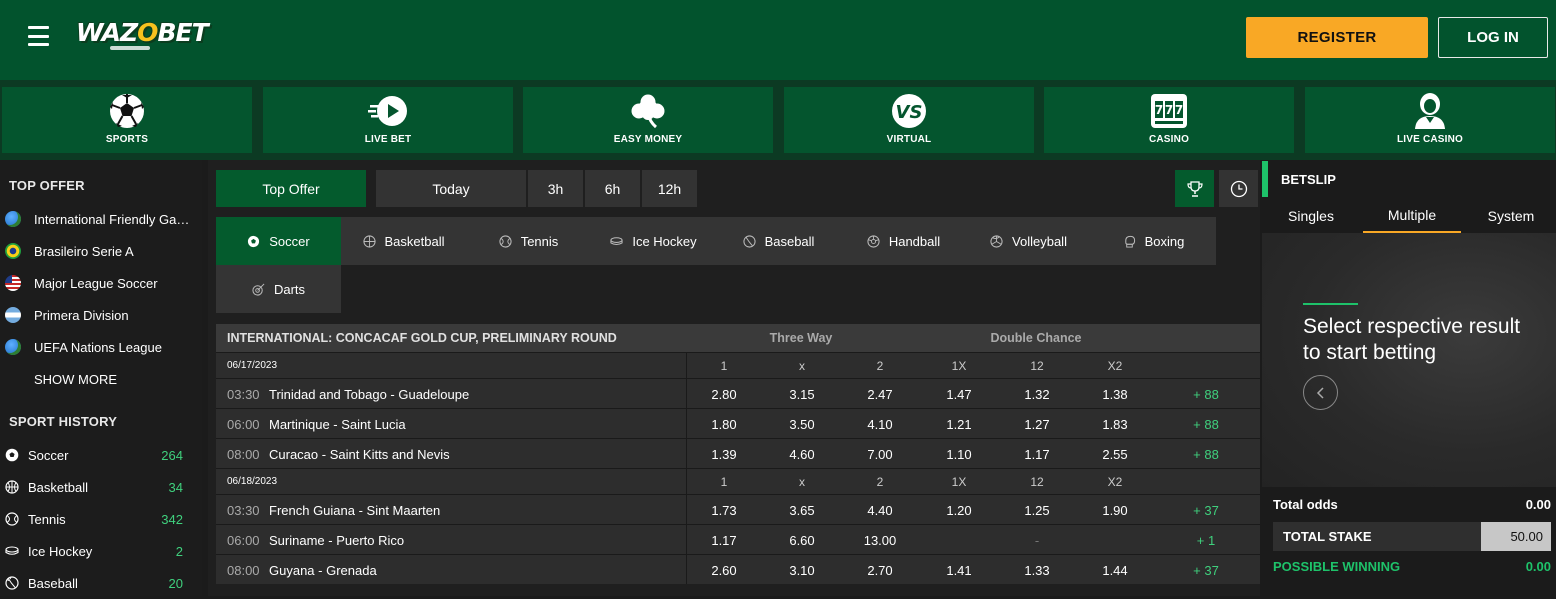 The height and width of the screenshot is (599, 1556). What do you see at coordinates (724, 394) in the screenshot?
I see `odds-cell: 2.80` at bounding box center [724, 394].